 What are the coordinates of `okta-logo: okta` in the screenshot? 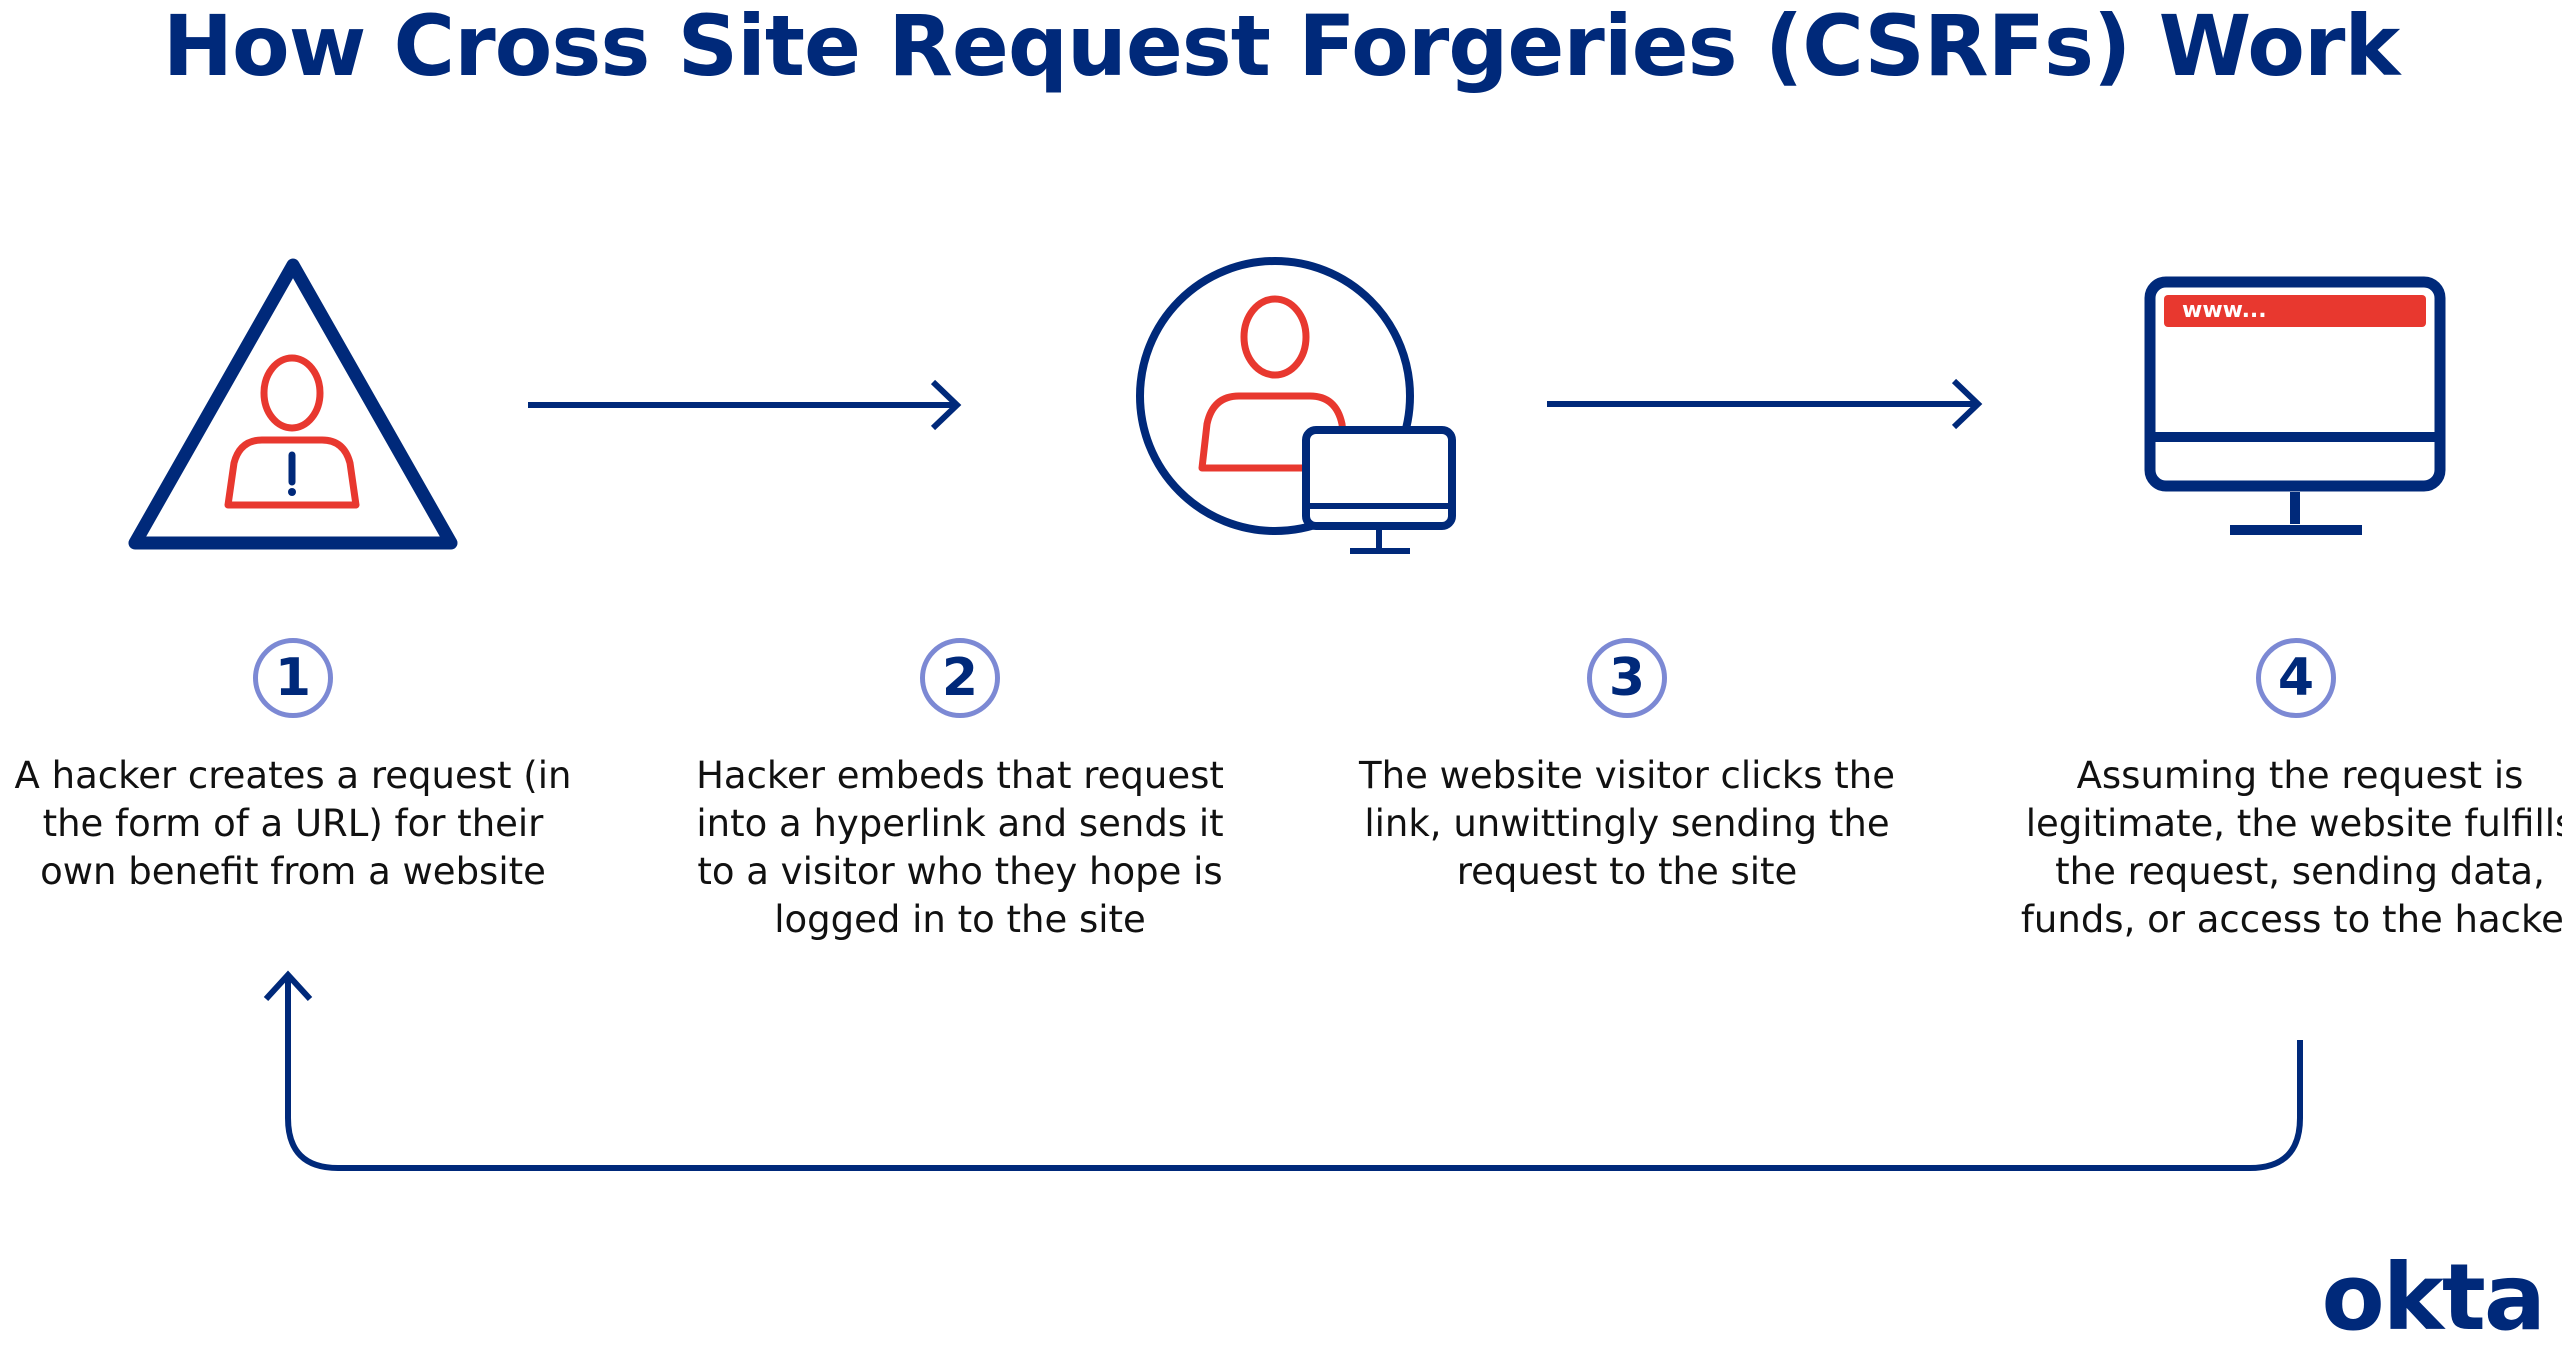 It's located at (2433, 1297).